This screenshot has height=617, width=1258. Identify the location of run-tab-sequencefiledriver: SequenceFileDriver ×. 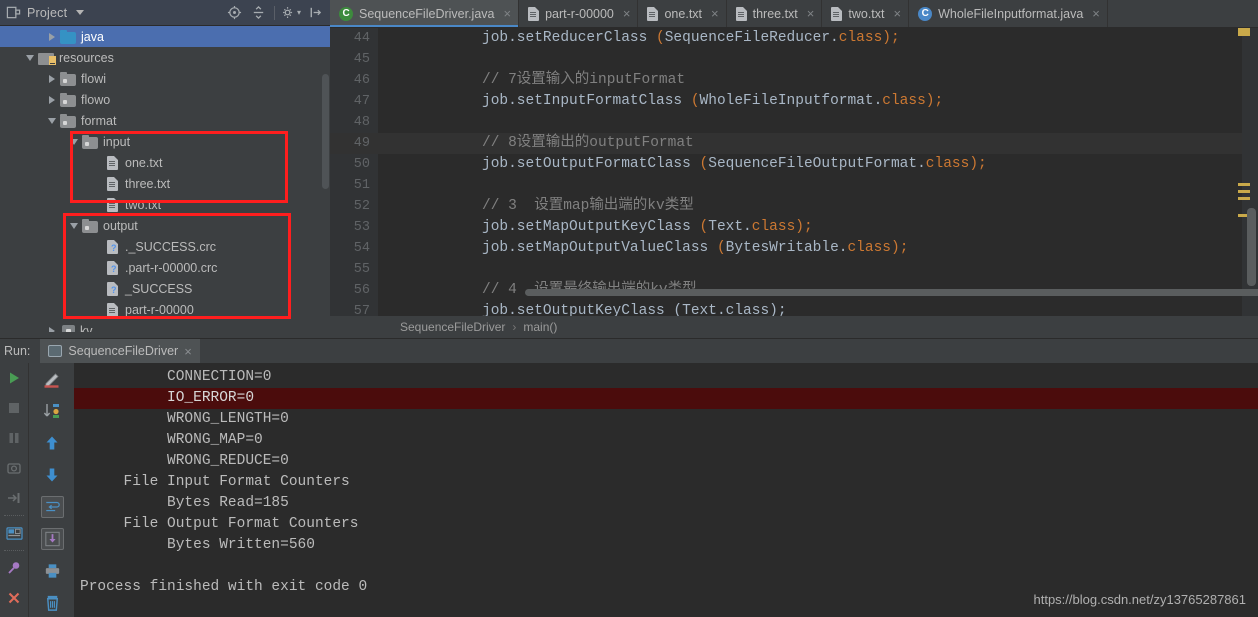
(120, 351).